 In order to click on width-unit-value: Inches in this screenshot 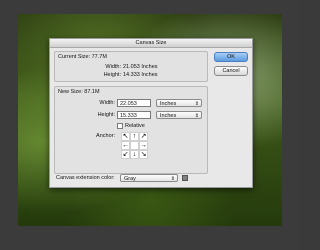, I will do `click(168, 104)`.